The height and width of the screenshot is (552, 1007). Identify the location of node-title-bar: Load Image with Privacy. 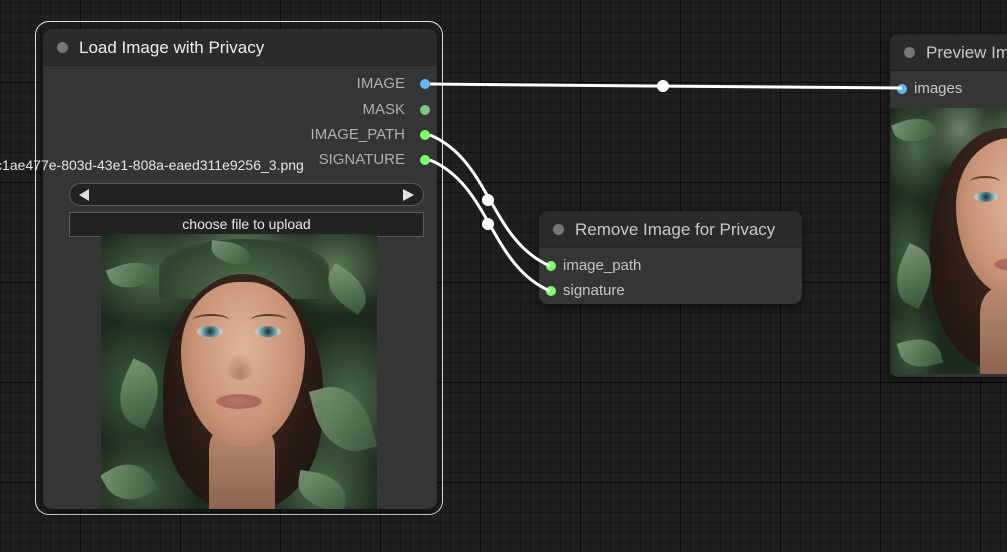
(240, 47).